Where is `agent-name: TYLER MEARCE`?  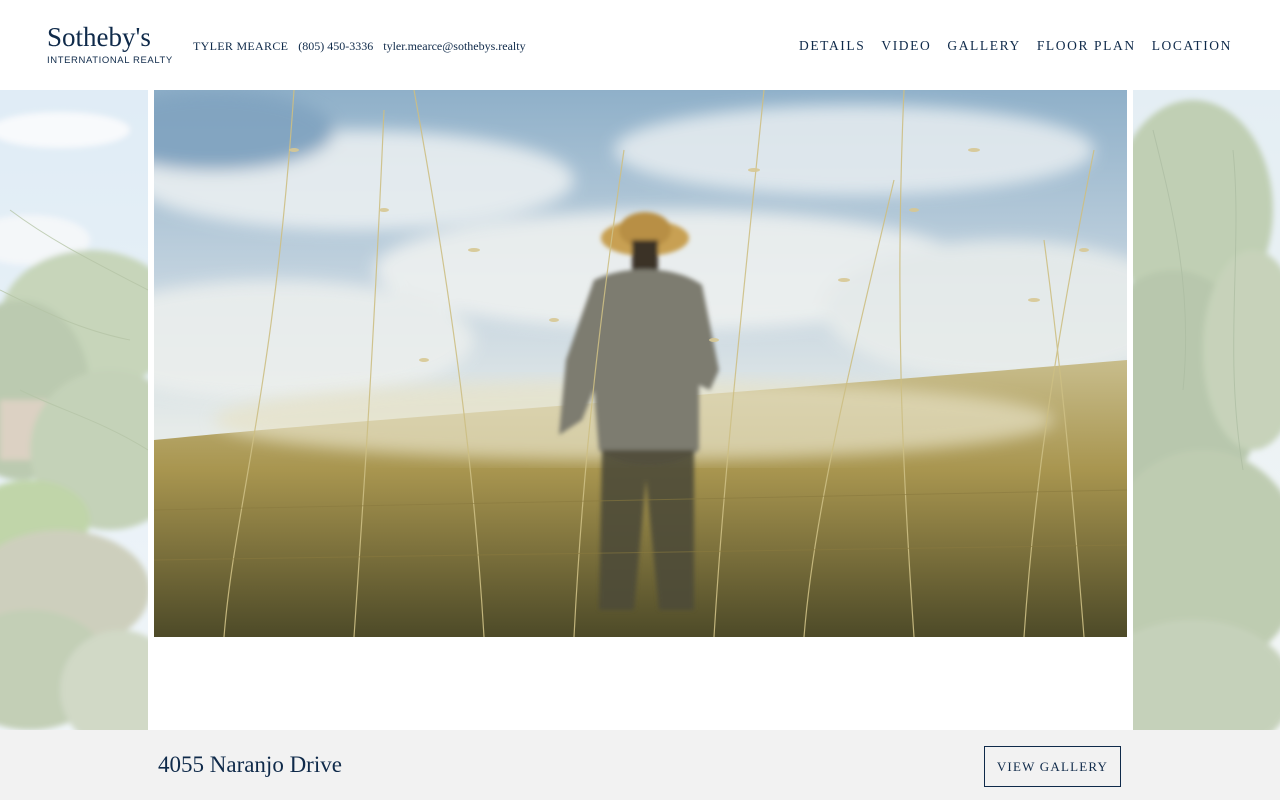
agent-name: TYLER MEARCE is located at coordinates (241, 45).